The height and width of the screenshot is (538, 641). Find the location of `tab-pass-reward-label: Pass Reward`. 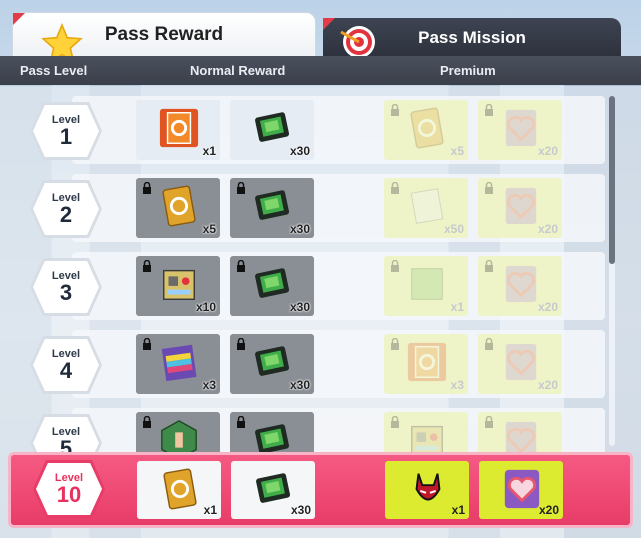

tab-pass-reward-label: Pass Reward is located at coordinates (164, 34).